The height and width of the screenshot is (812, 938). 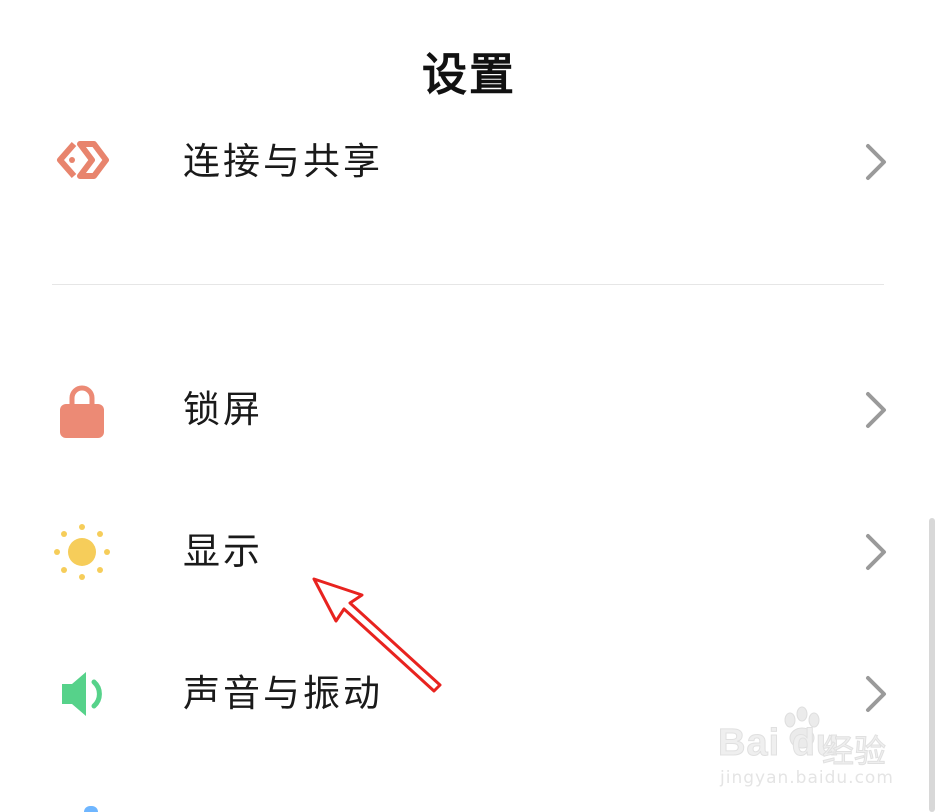 I want to click on settings-item-label: 显示, so click(x=223, y=551).